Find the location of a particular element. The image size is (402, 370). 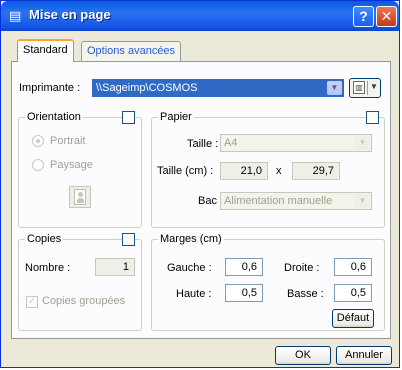

papier-lock-checkbox is located at coordinates (372, 117).